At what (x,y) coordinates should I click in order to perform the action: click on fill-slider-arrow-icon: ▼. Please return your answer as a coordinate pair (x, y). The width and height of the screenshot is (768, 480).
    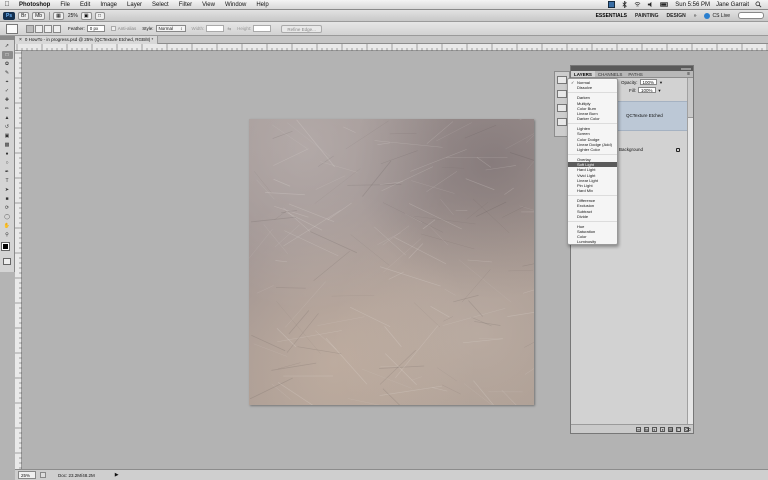
    Looking at the image, I should click on (660, 90).